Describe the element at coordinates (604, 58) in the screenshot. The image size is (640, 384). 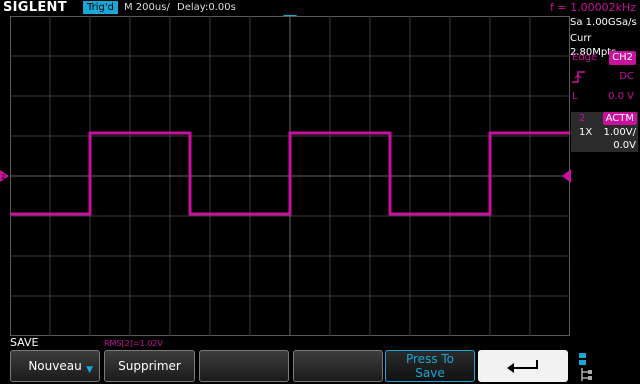
I see `trigger-type-row: Edge CH2` at that location.